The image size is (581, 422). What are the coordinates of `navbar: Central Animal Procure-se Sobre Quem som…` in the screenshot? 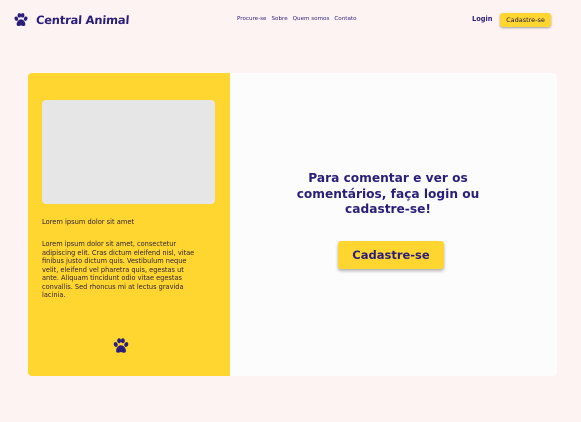 It's located at (290, 20).